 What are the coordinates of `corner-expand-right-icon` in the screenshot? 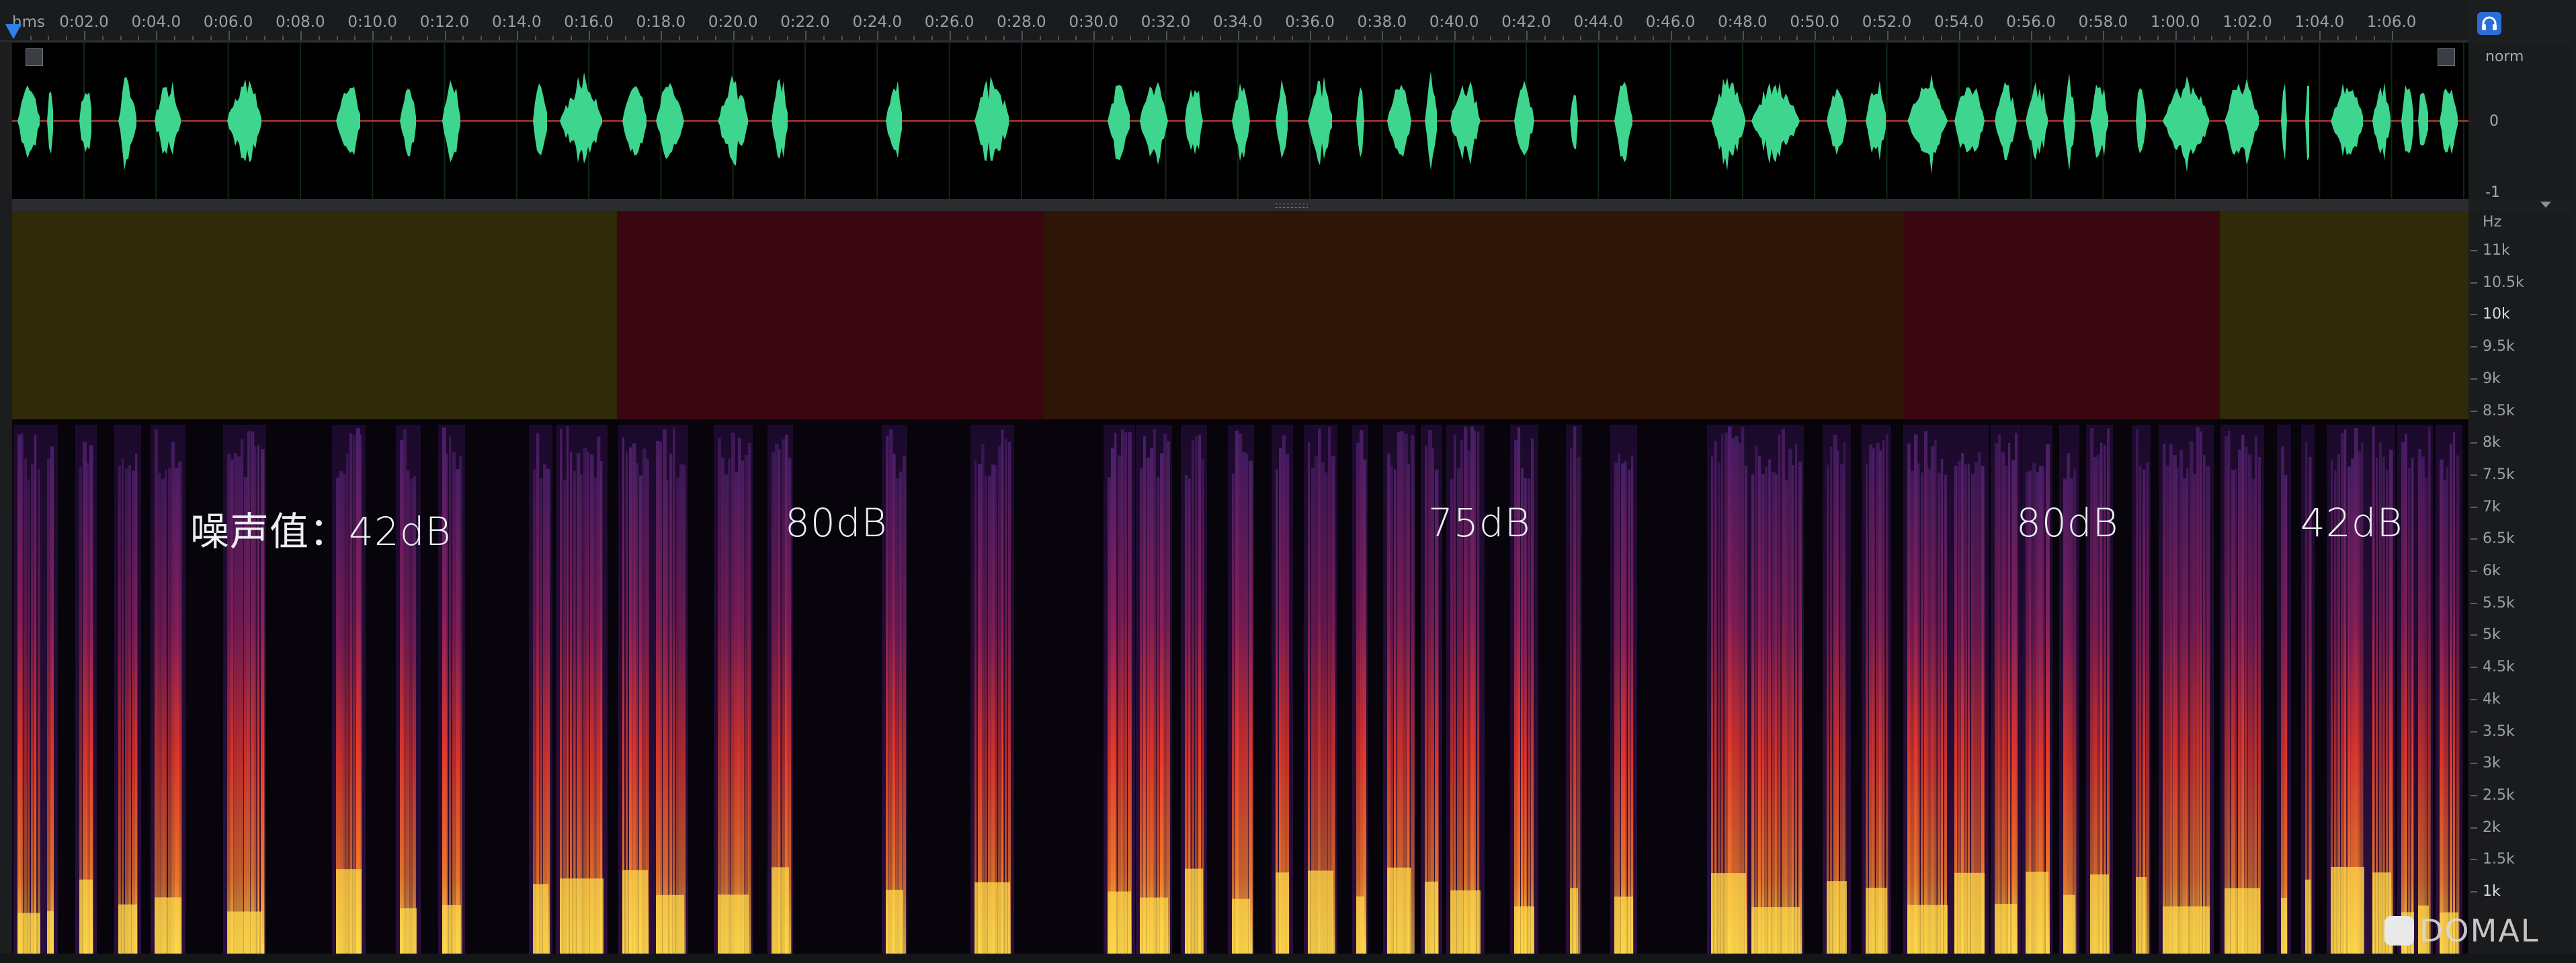 It's located at (2446, 57).